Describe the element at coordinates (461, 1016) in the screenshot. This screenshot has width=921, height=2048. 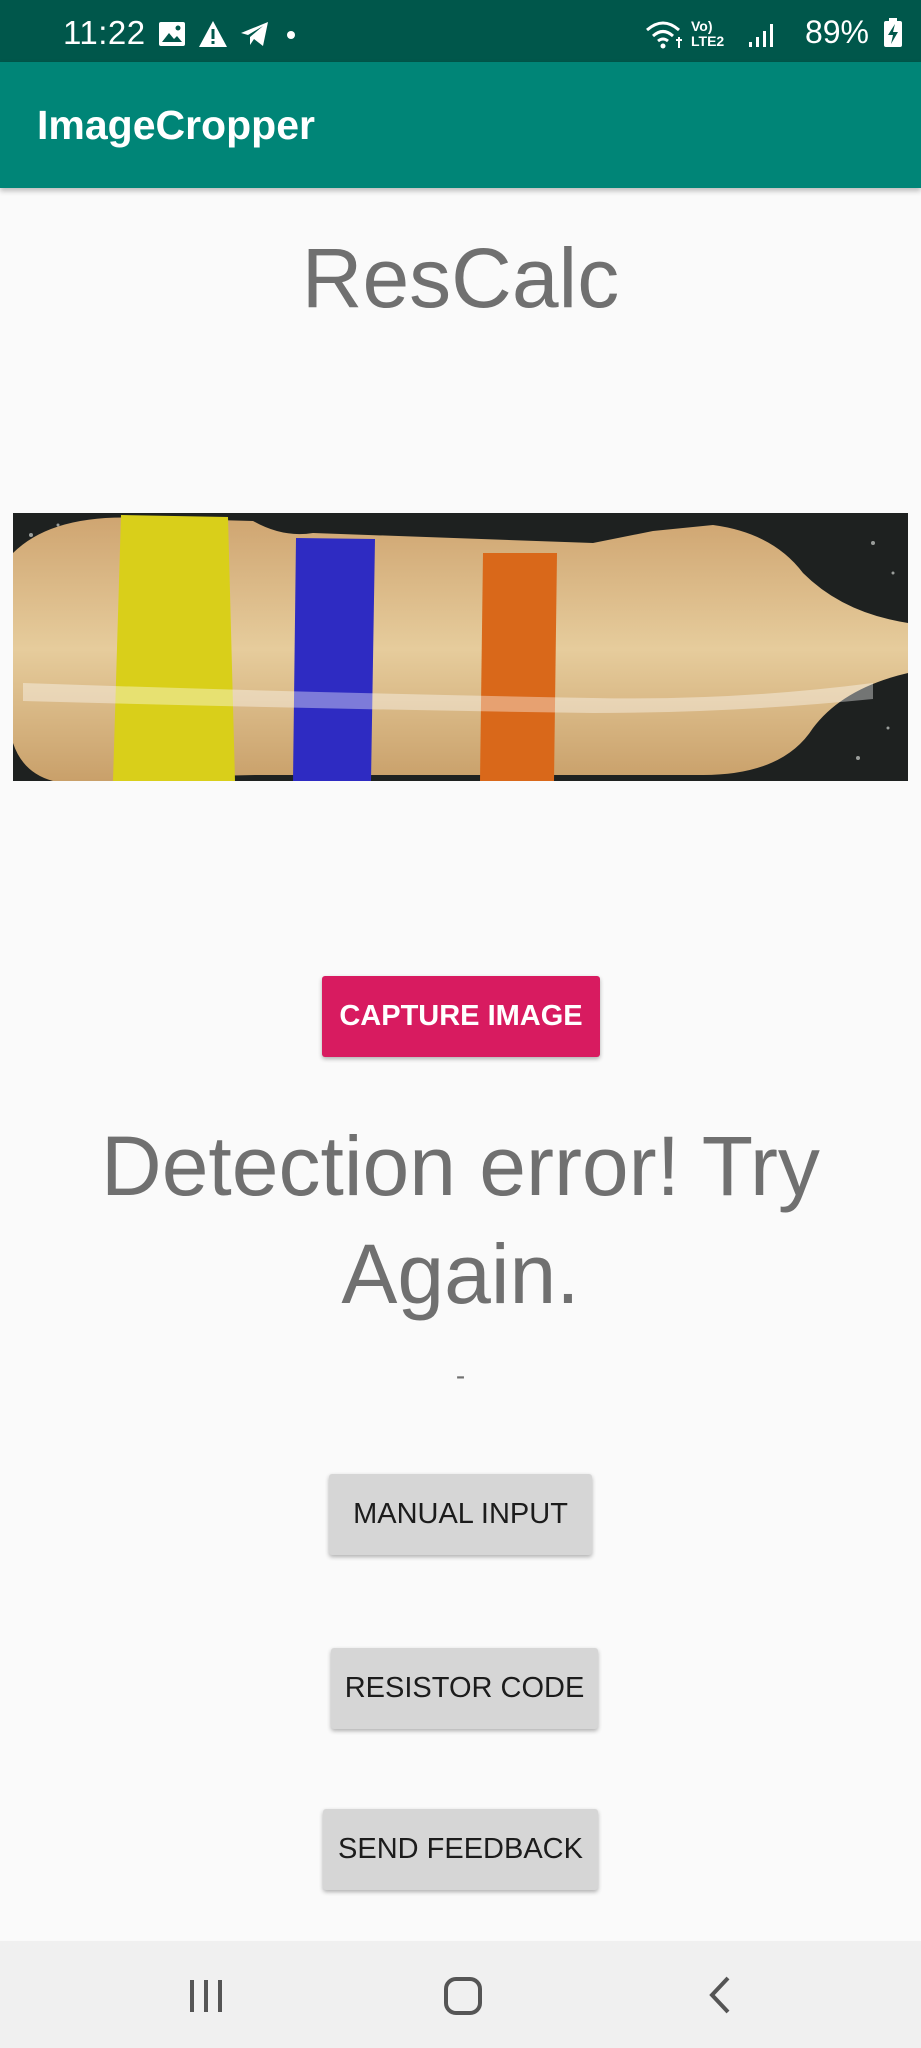
I see `capture-image-button: CAPTURE IMAGE` at that location.